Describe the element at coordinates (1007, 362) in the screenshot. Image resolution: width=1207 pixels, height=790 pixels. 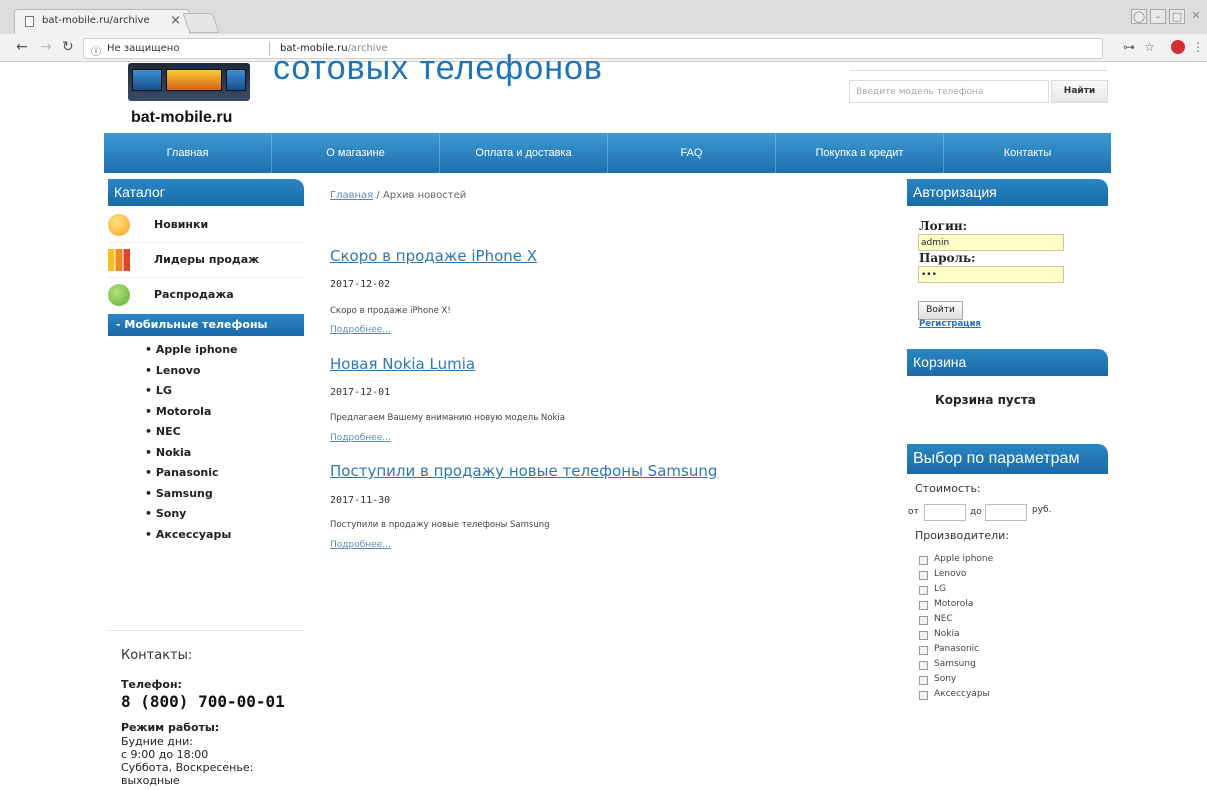
I see `cart-header: Корзина` at that location.